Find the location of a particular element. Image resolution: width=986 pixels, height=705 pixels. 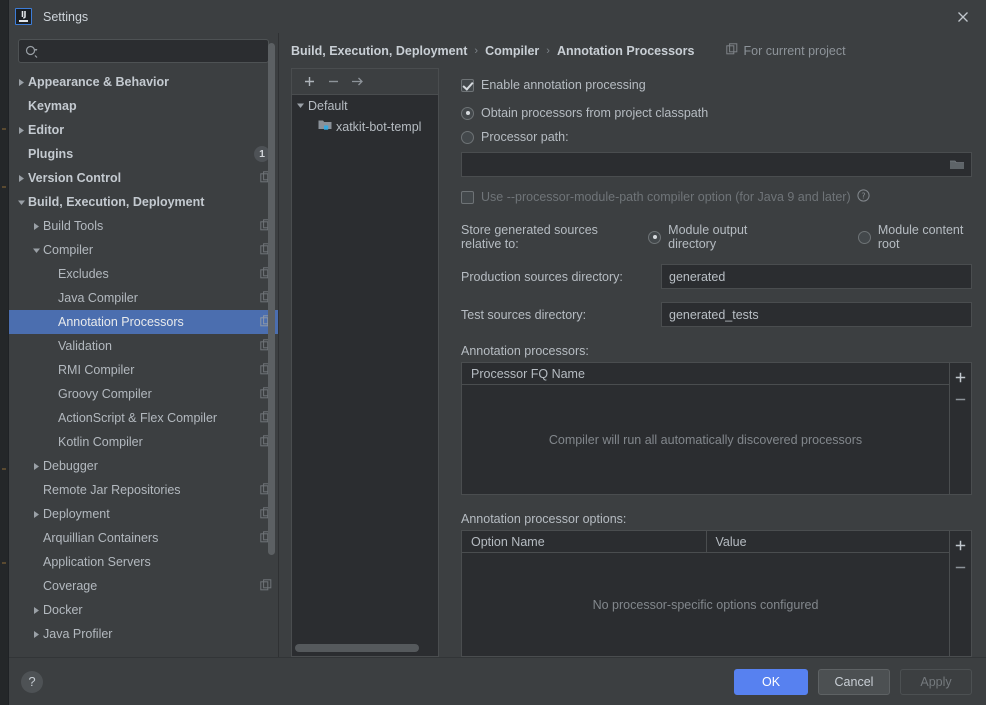

sidebar-item-version-control: Version Control is located at coordinates (143, 178).